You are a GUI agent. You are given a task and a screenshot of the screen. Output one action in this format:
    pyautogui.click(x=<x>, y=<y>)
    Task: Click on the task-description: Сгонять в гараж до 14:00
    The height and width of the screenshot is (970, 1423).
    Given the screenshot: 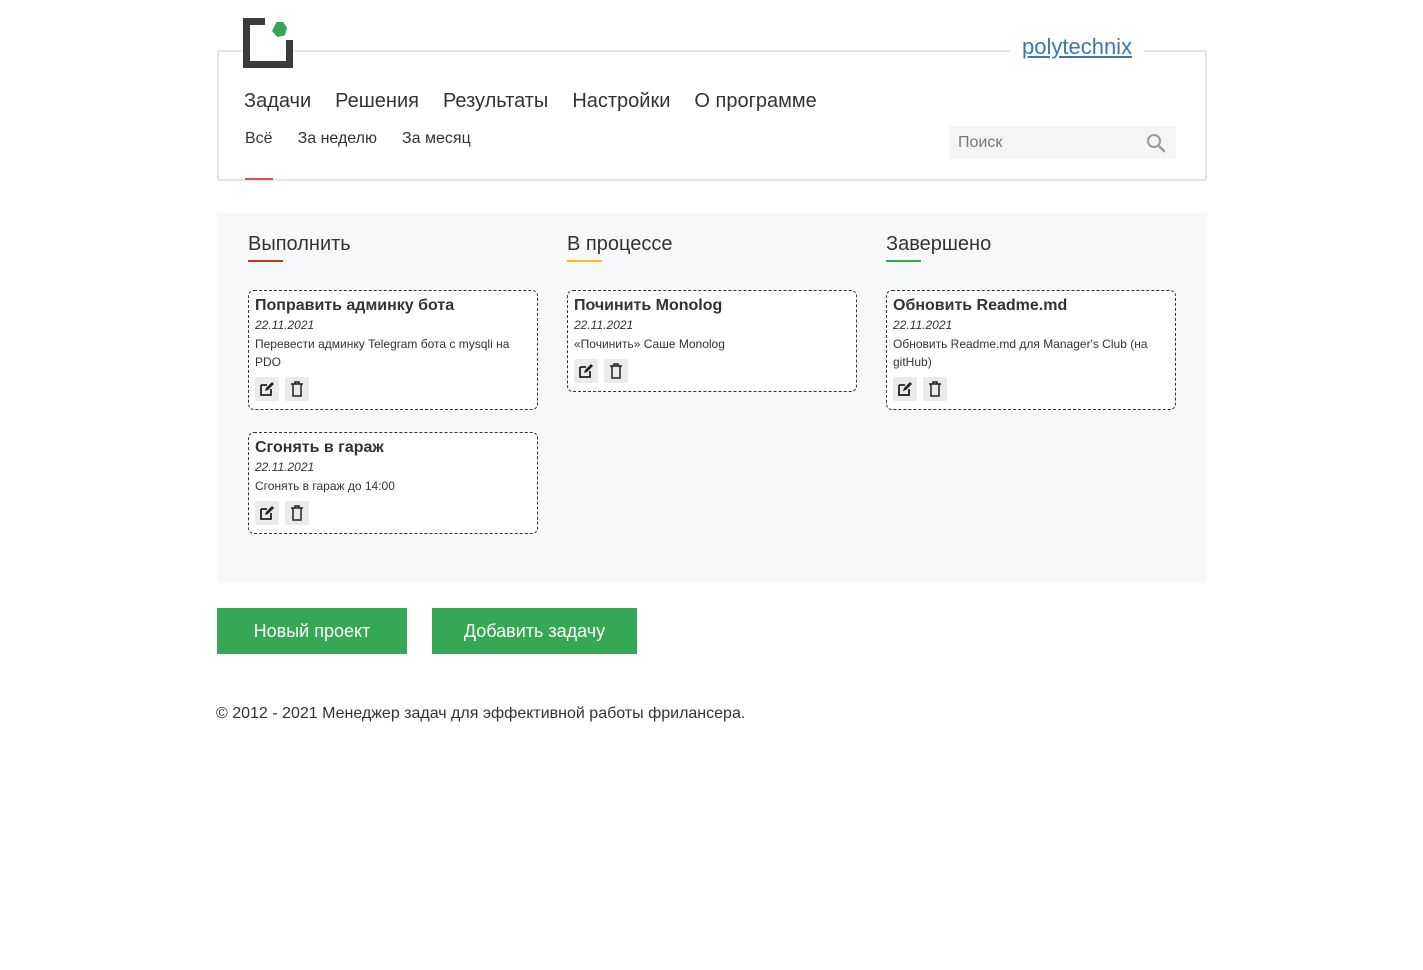 What is the action you would take?
    pyautogui.click(x=325, y=486)
    